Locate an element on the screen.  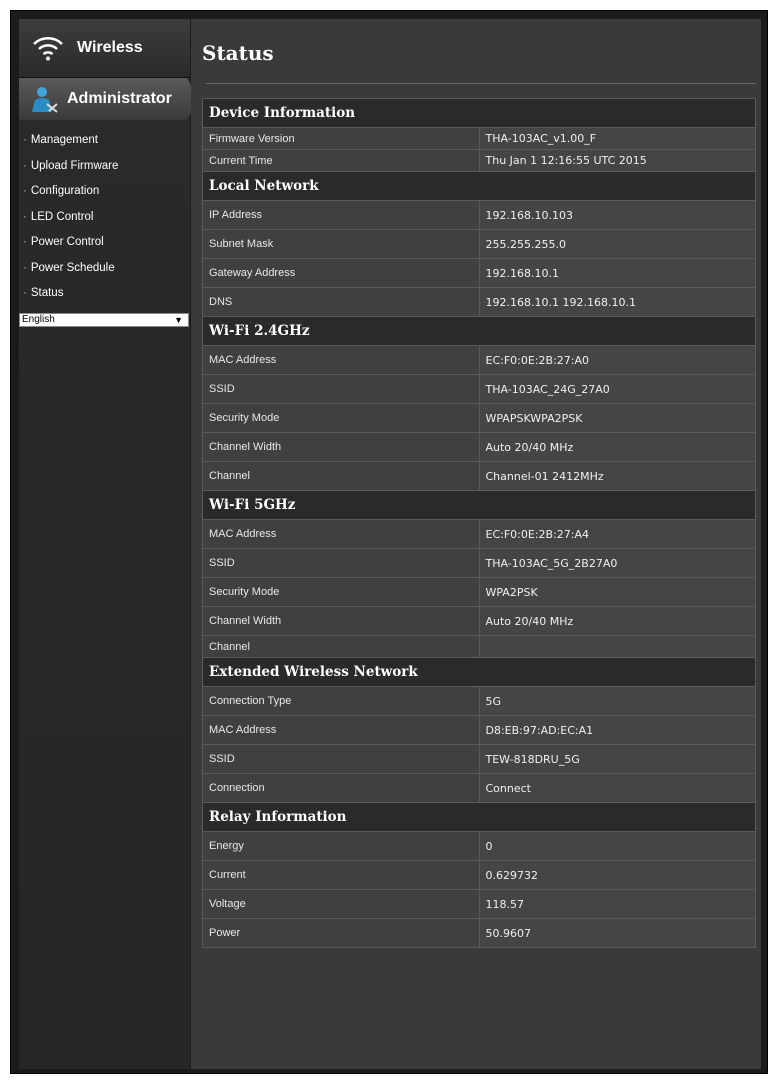
table-row: Connection Type 5G is located at coordinates (479, 701).